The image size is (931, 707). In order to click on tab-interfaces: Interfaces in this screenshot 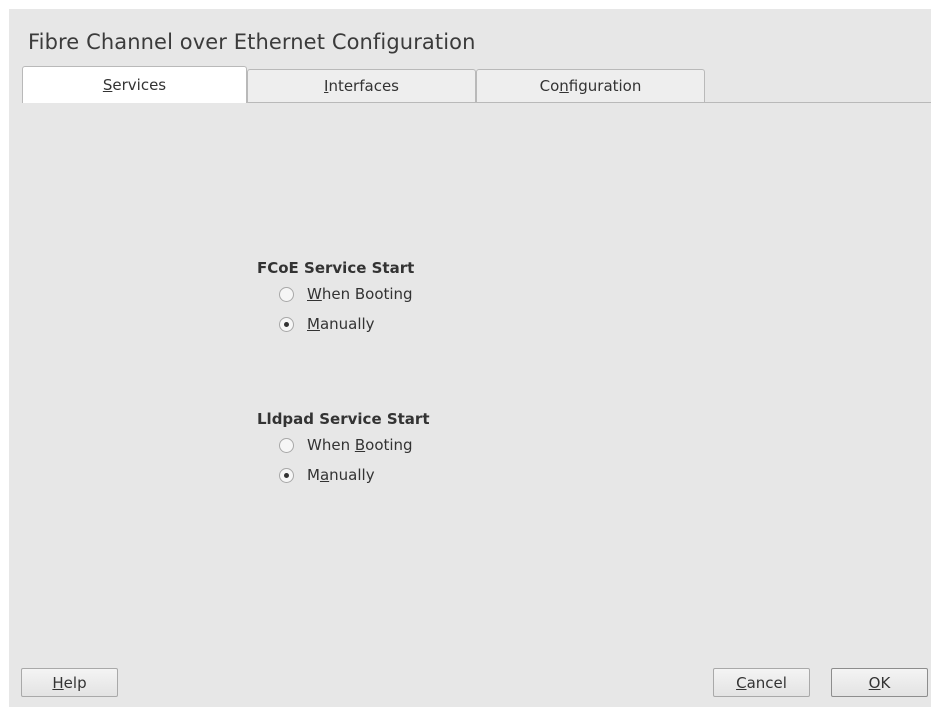, I will do `click(361, 85)`.